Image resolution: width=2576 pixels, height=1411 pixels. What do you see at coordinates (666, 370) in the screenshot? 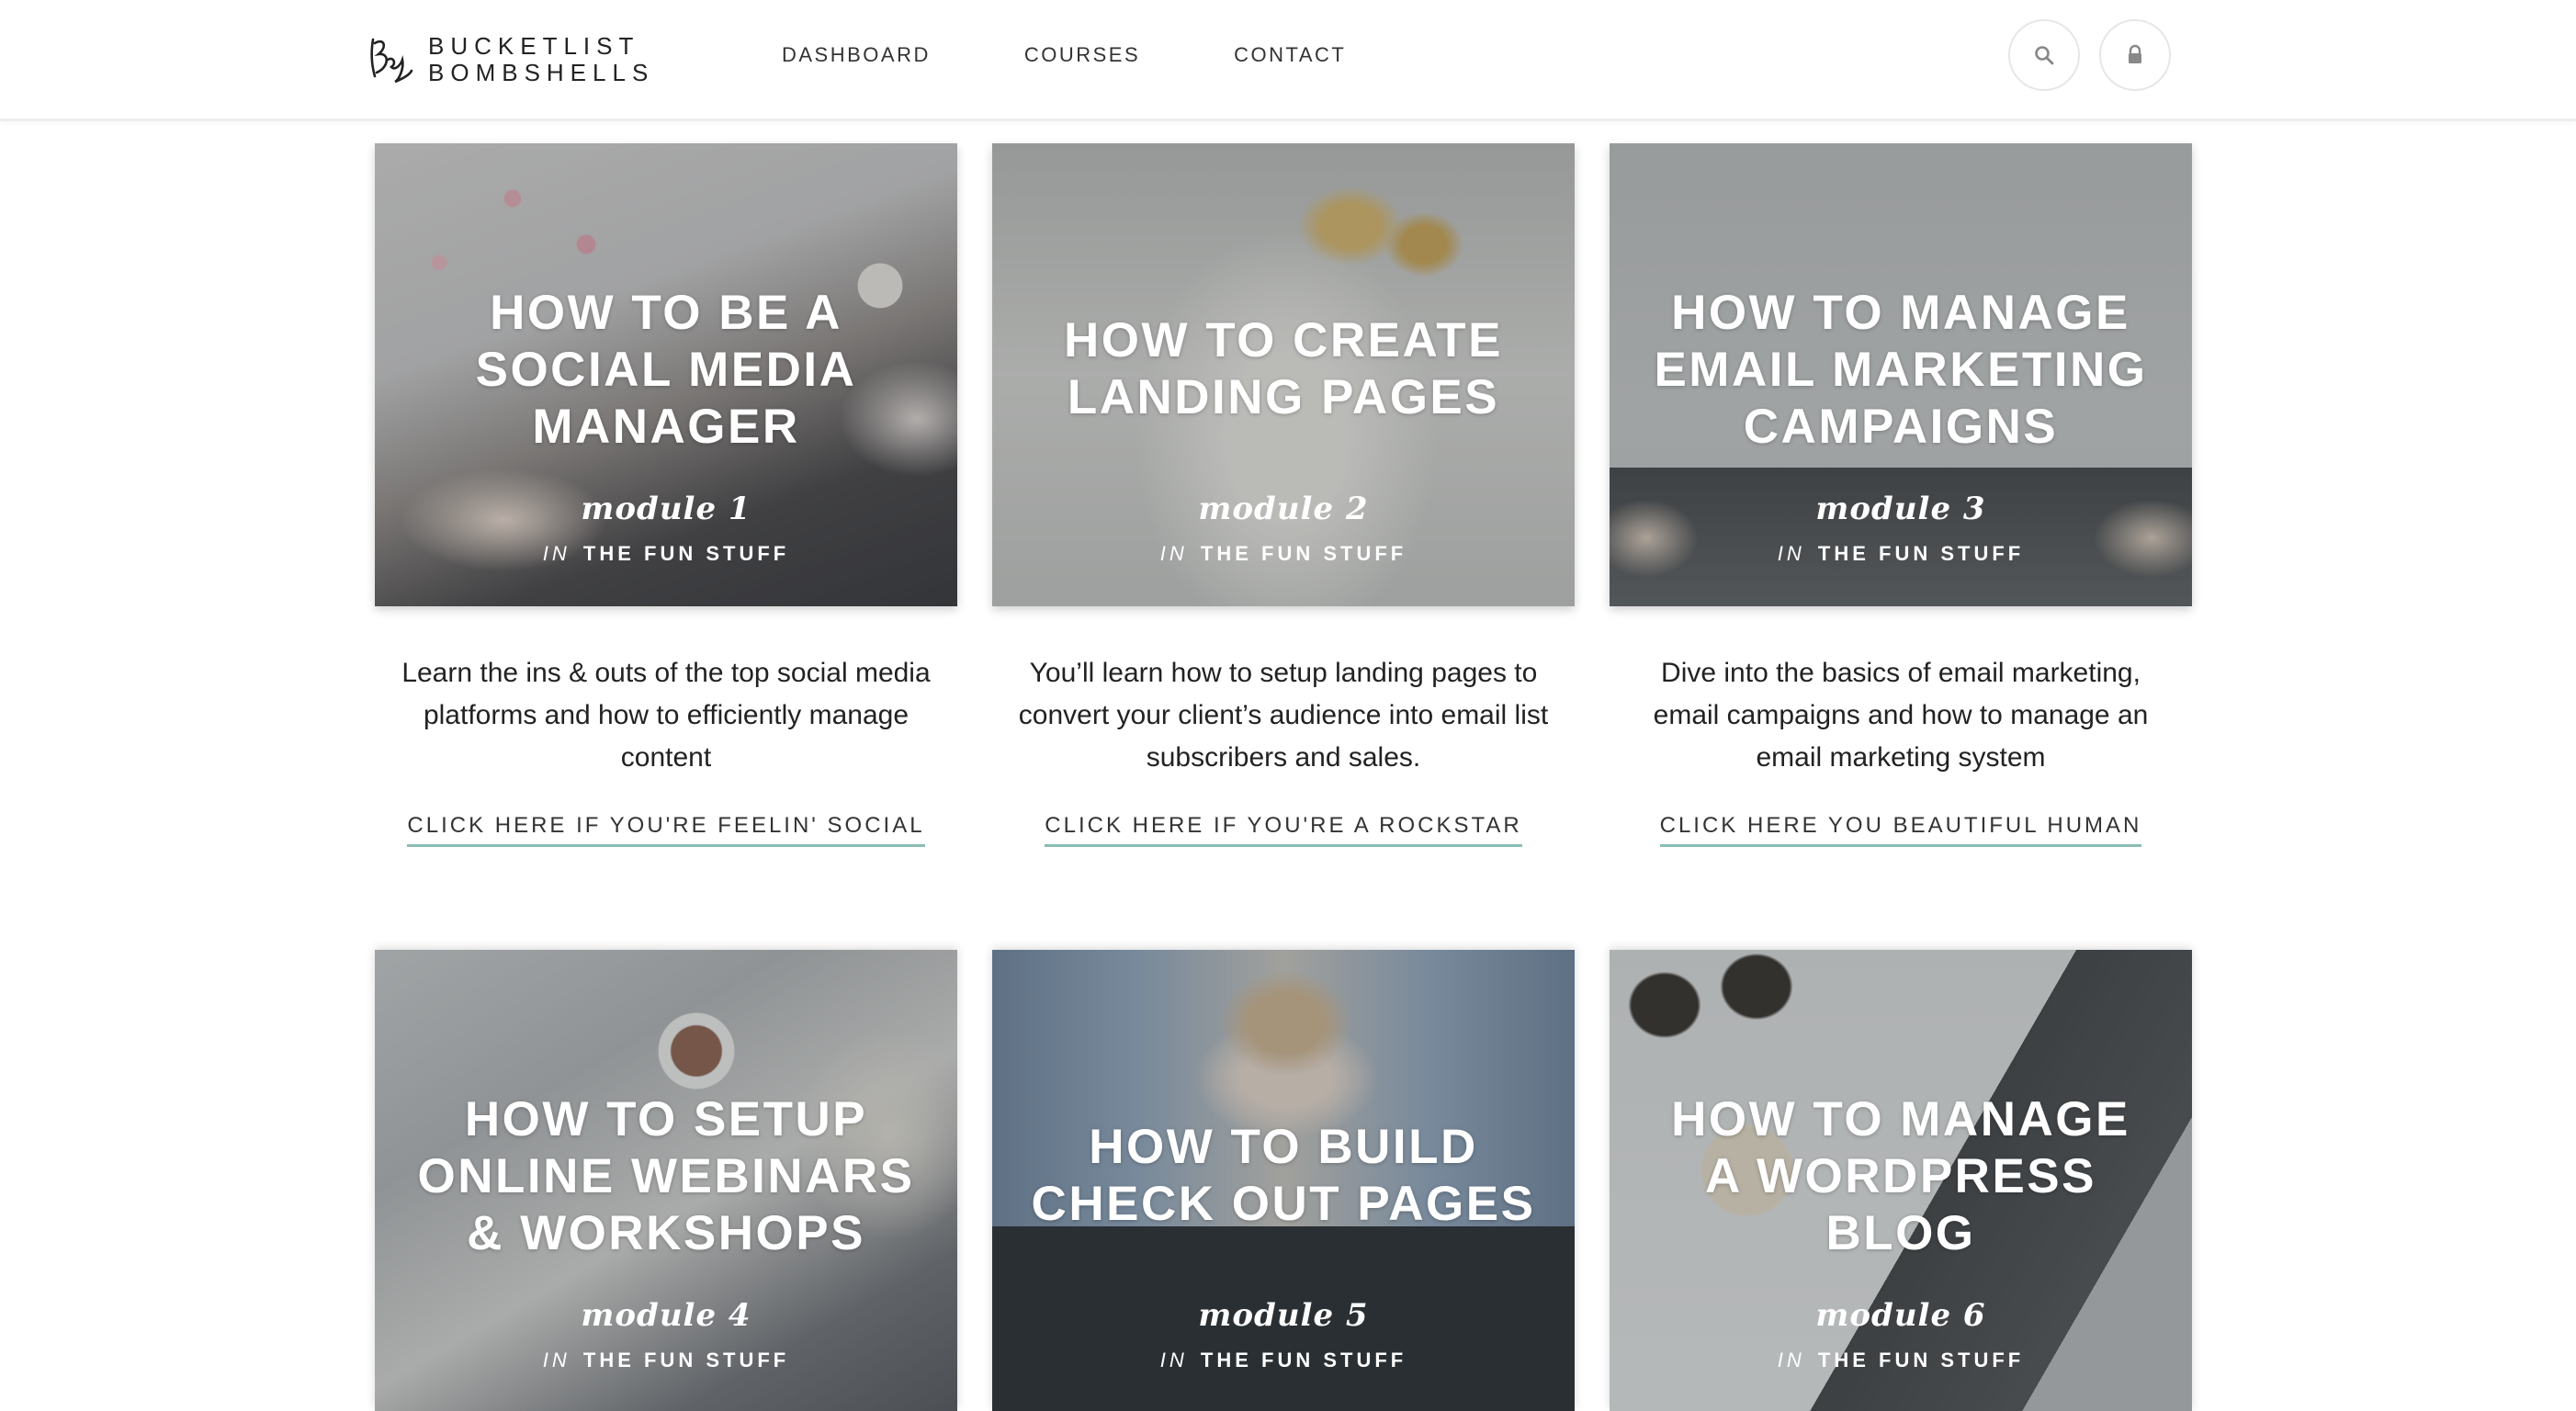
I see `card-title: HOW TO BE A SOCIAL MEDIA MANAGER` at bounding box center [666, 370].